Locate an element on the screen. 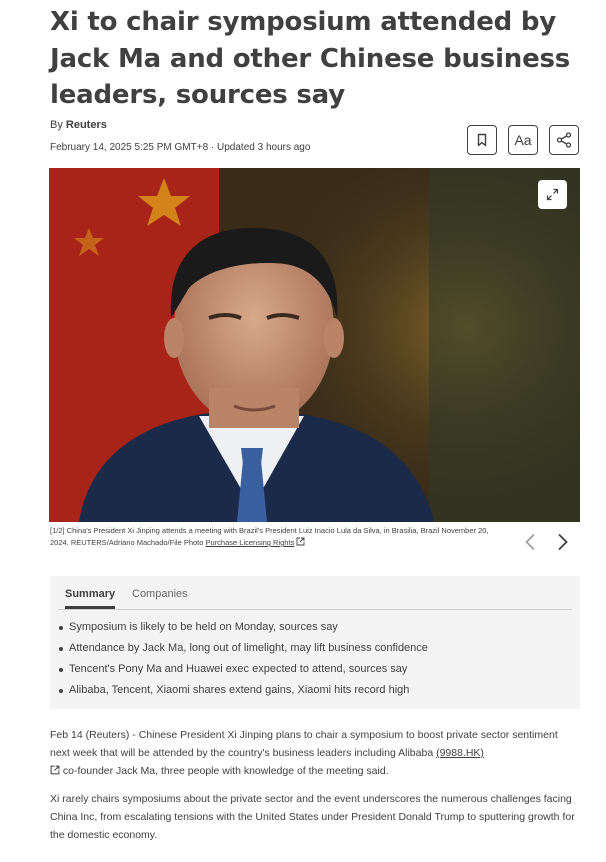 The image size is (606, 862). share-button is located at coordinates (564, 140).